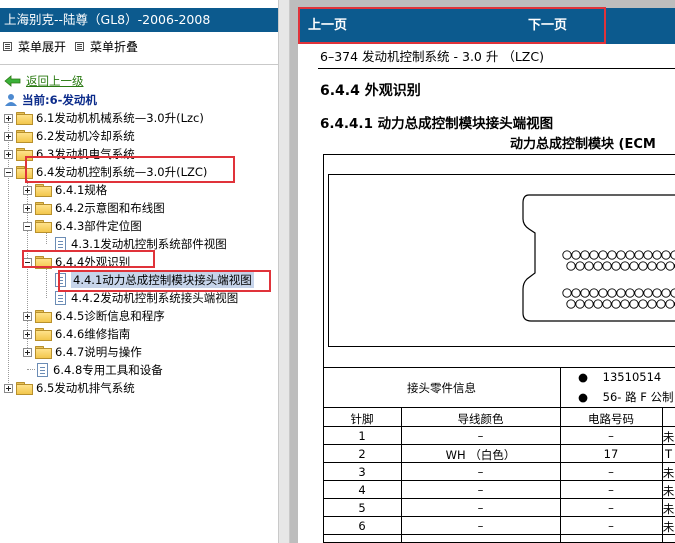 The image size is (675, 543). Describe the element at coordinates (437, 124) in the screenshot. I see `subsection-title: 6.4.4.1 动力总成控制模块接头端视图` at that location.